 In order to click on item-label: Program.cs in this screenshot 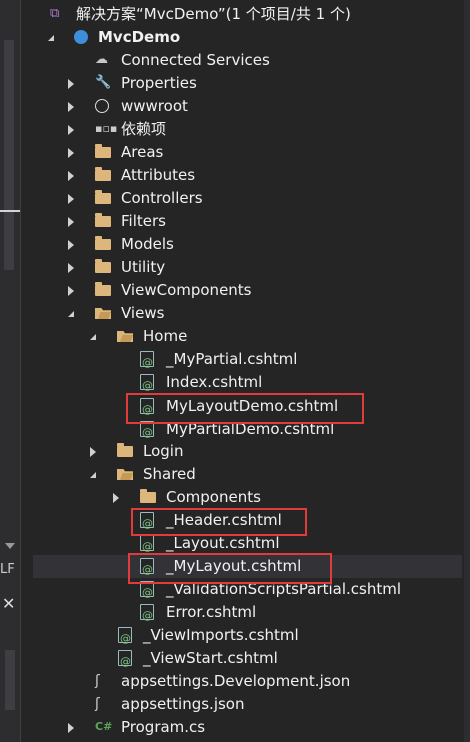, I will do `click(163, 727)`.